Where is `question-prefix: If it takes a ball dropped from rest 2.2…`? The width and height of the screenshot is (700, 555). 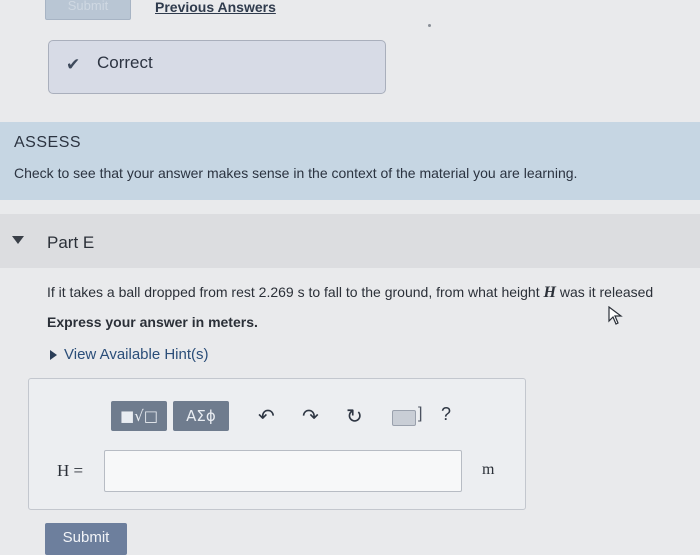
question-prefix: If it takes a ball dropped from rest 2.2… is located at coordinates (295, 292).